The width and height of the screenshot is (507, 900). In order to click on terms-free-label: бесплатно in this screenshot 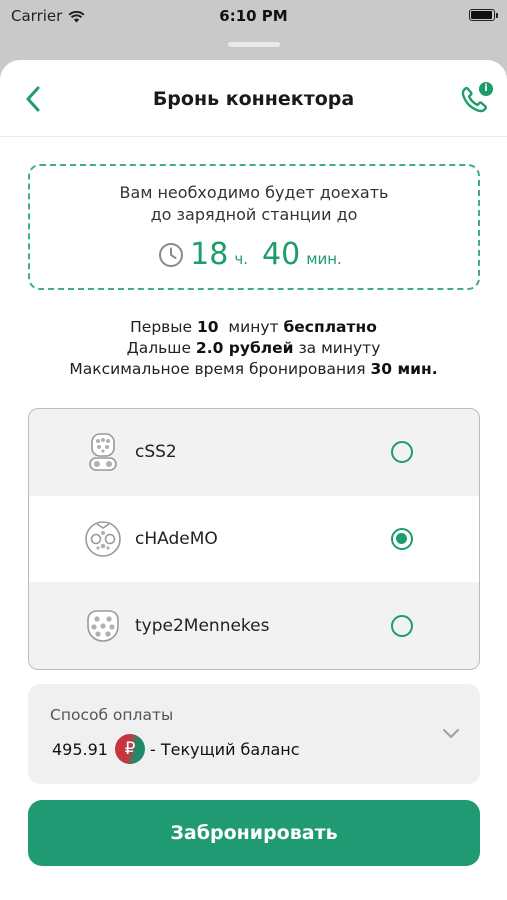, I will do `click(330, 327)`.